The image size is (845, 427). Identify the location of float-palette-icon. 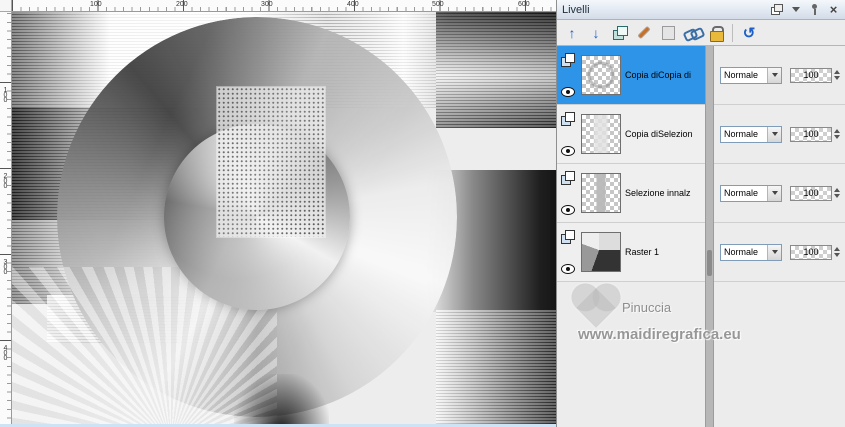
(776, 9).